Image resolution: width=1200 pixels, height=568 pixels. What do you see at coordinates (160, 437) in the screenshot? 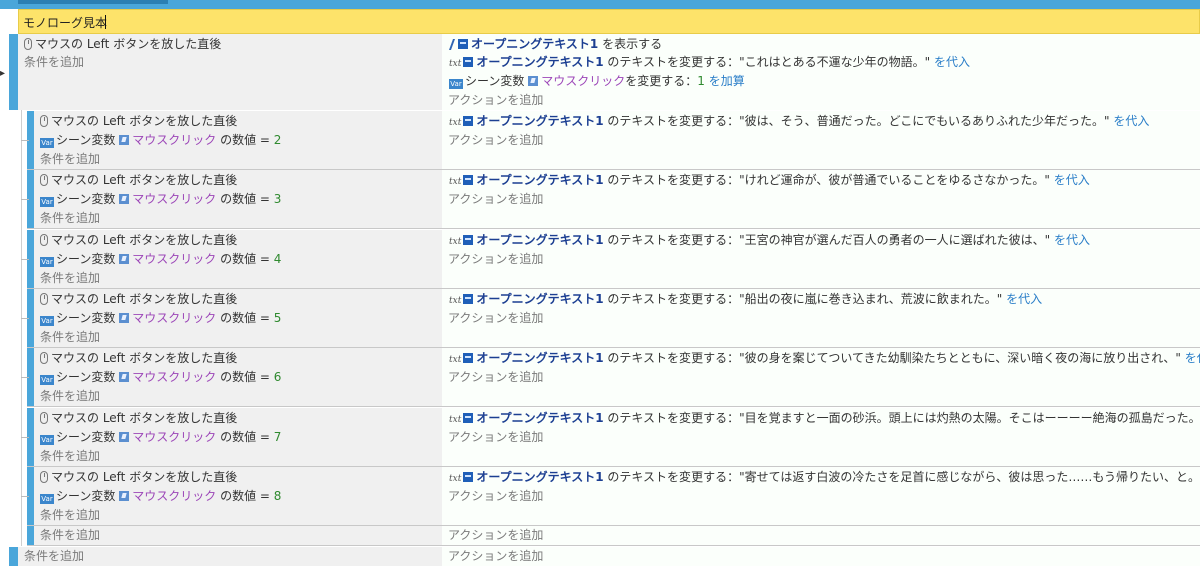
I see `condition-compare-variable: Var シーン変数 マウスクリック の数値 = 7` at bounding box center [160, 437].